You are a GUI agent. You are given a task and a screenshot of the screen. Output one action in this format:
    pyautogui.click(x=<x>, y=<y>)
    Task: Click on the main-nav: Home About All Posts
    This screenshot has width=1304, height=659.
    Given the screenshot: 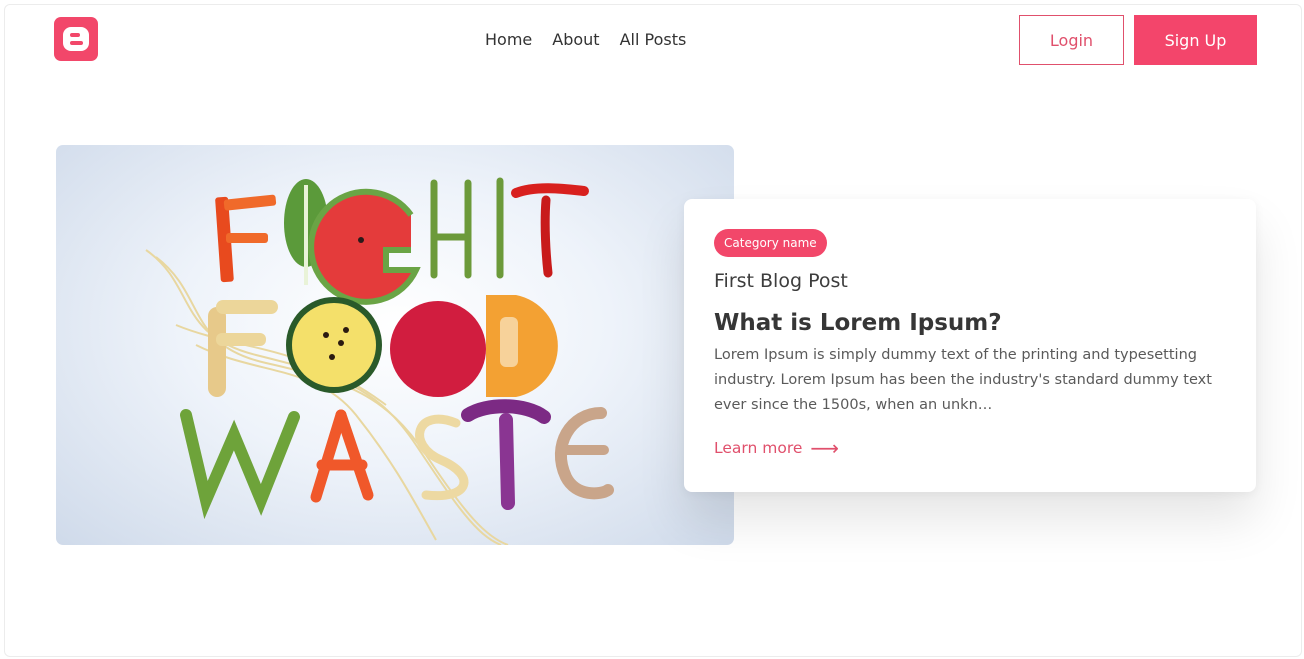 What is the action you would take?
    pyautogui.click(x=585, y=39)
    